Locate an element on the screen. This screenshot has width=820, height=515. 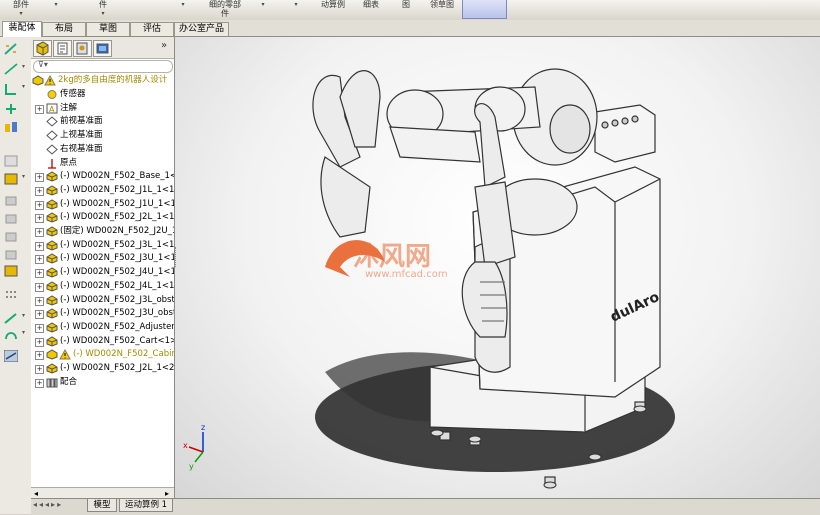
tree-item: + (-) WD002N_F502_J3L_1<1> is located at coordinates (102, 245).